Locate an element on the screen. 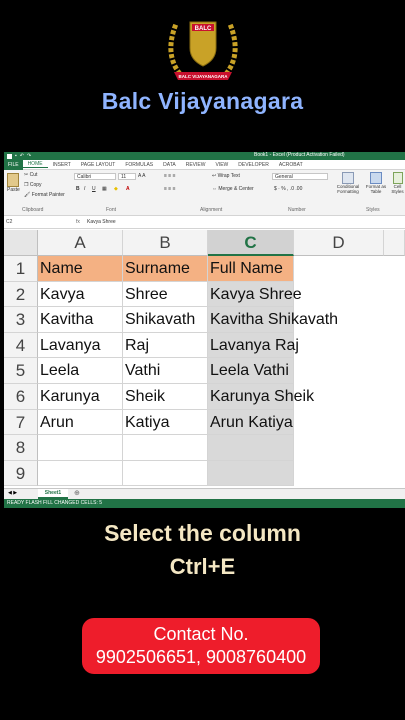  column-header-e is located at coordinates (394, 243).